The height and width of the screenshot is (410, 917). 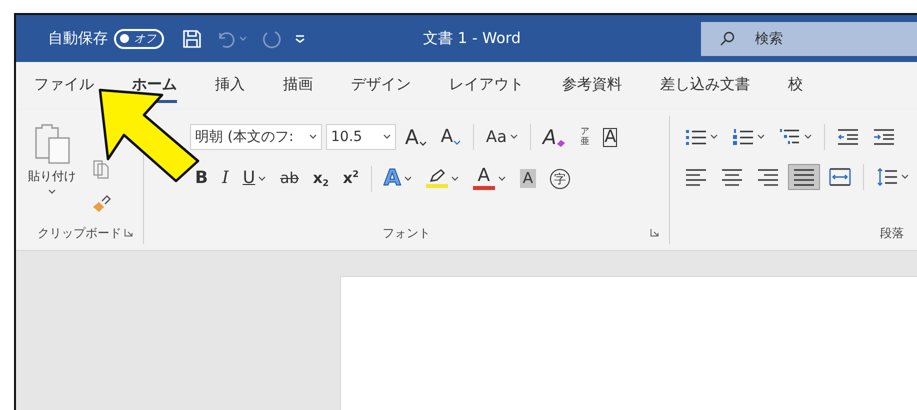 I want to click on redo-icon, so click(x=271, y=38).